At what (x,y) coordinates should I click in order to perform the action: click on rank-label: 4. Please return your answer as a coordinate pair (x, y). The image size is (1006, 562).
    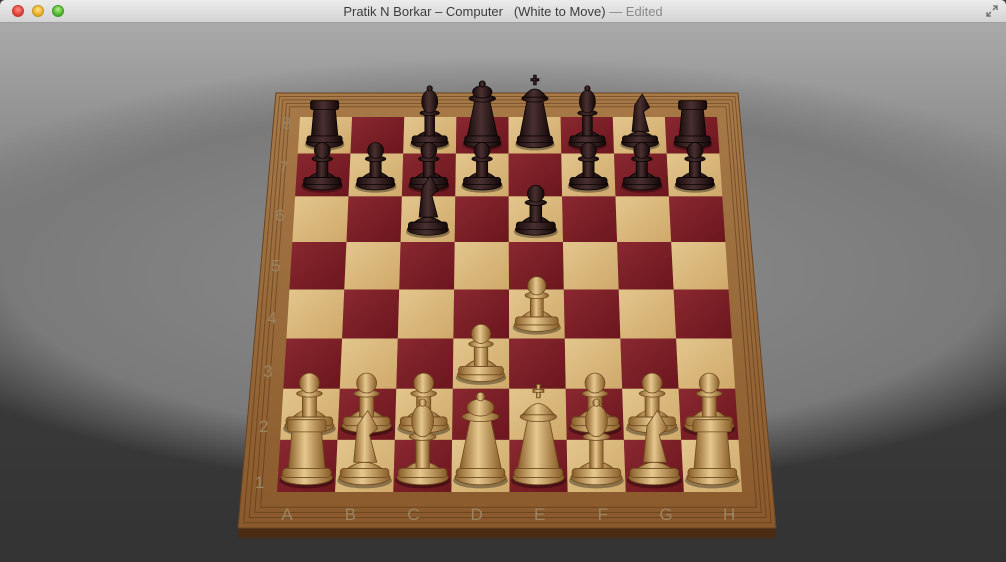
    Looking at the image, I should click on (271, 318).